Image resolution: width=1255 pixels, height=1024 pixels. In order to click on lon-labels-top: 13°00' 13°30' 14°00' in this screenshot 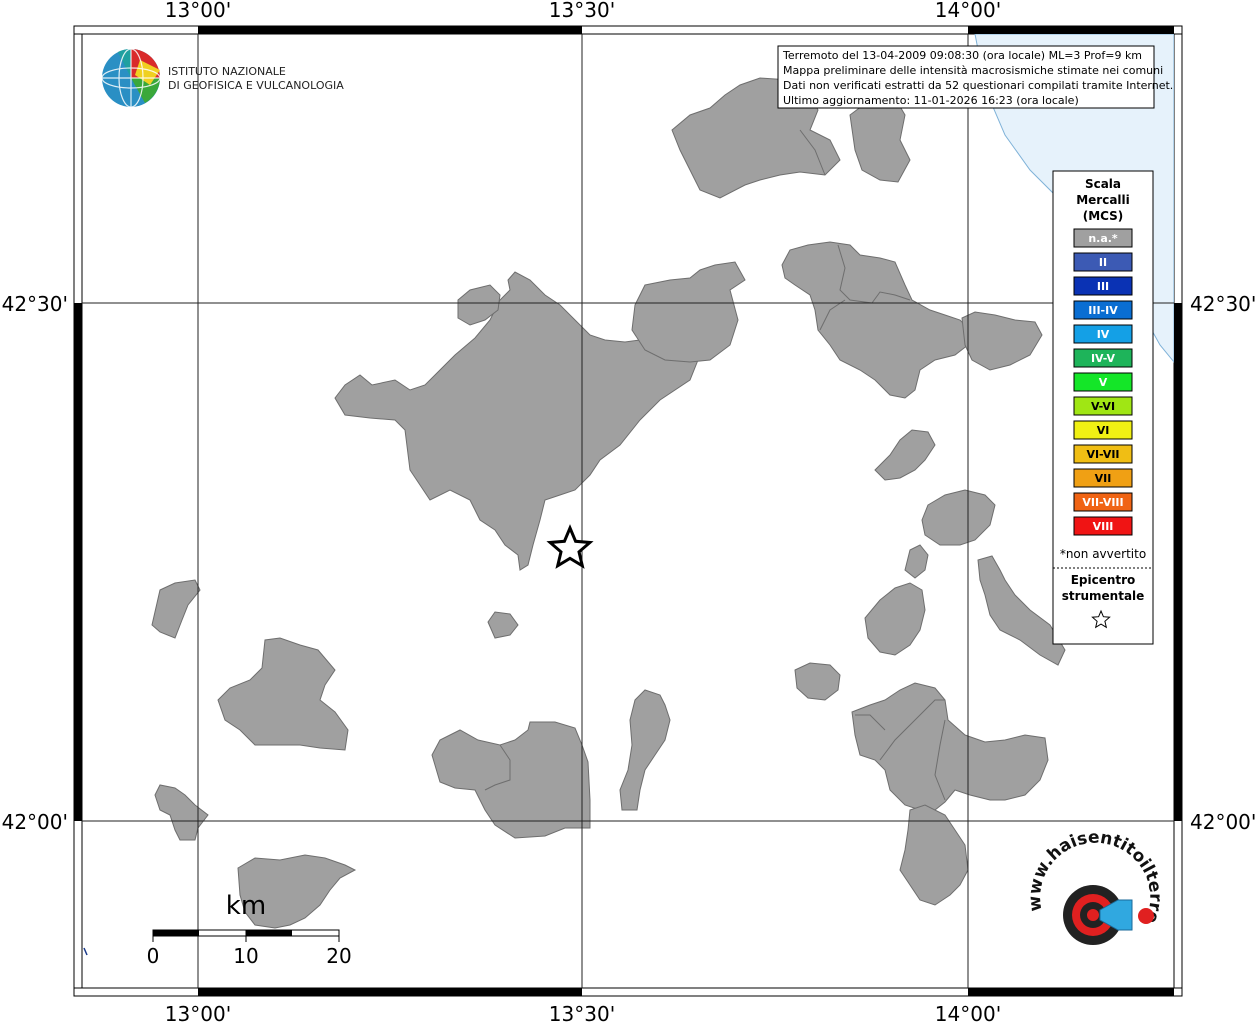, I will do `click(583, 11)`.